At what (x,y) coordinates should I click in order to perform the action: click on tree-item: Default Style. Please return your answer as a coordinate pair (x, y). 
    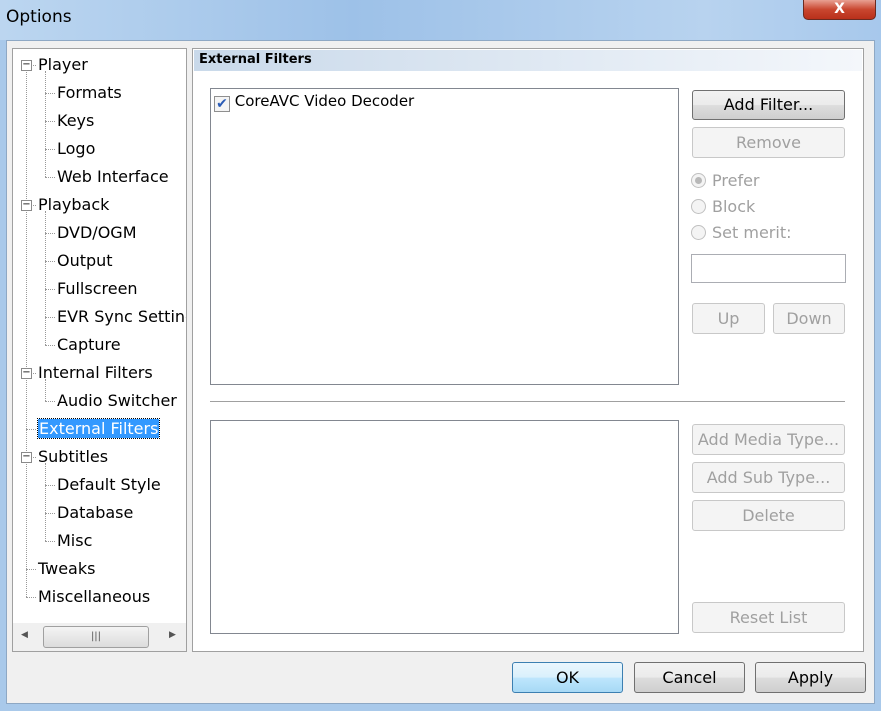
    Looking at the image, I should click on (109, 485).